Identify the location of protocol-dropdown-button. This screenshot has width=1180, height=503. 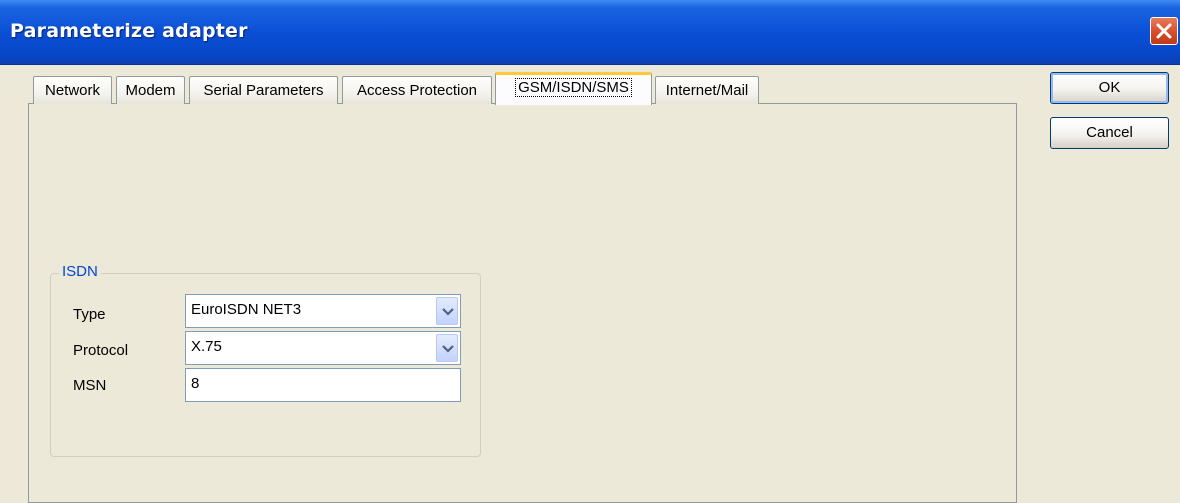
(447, 348).